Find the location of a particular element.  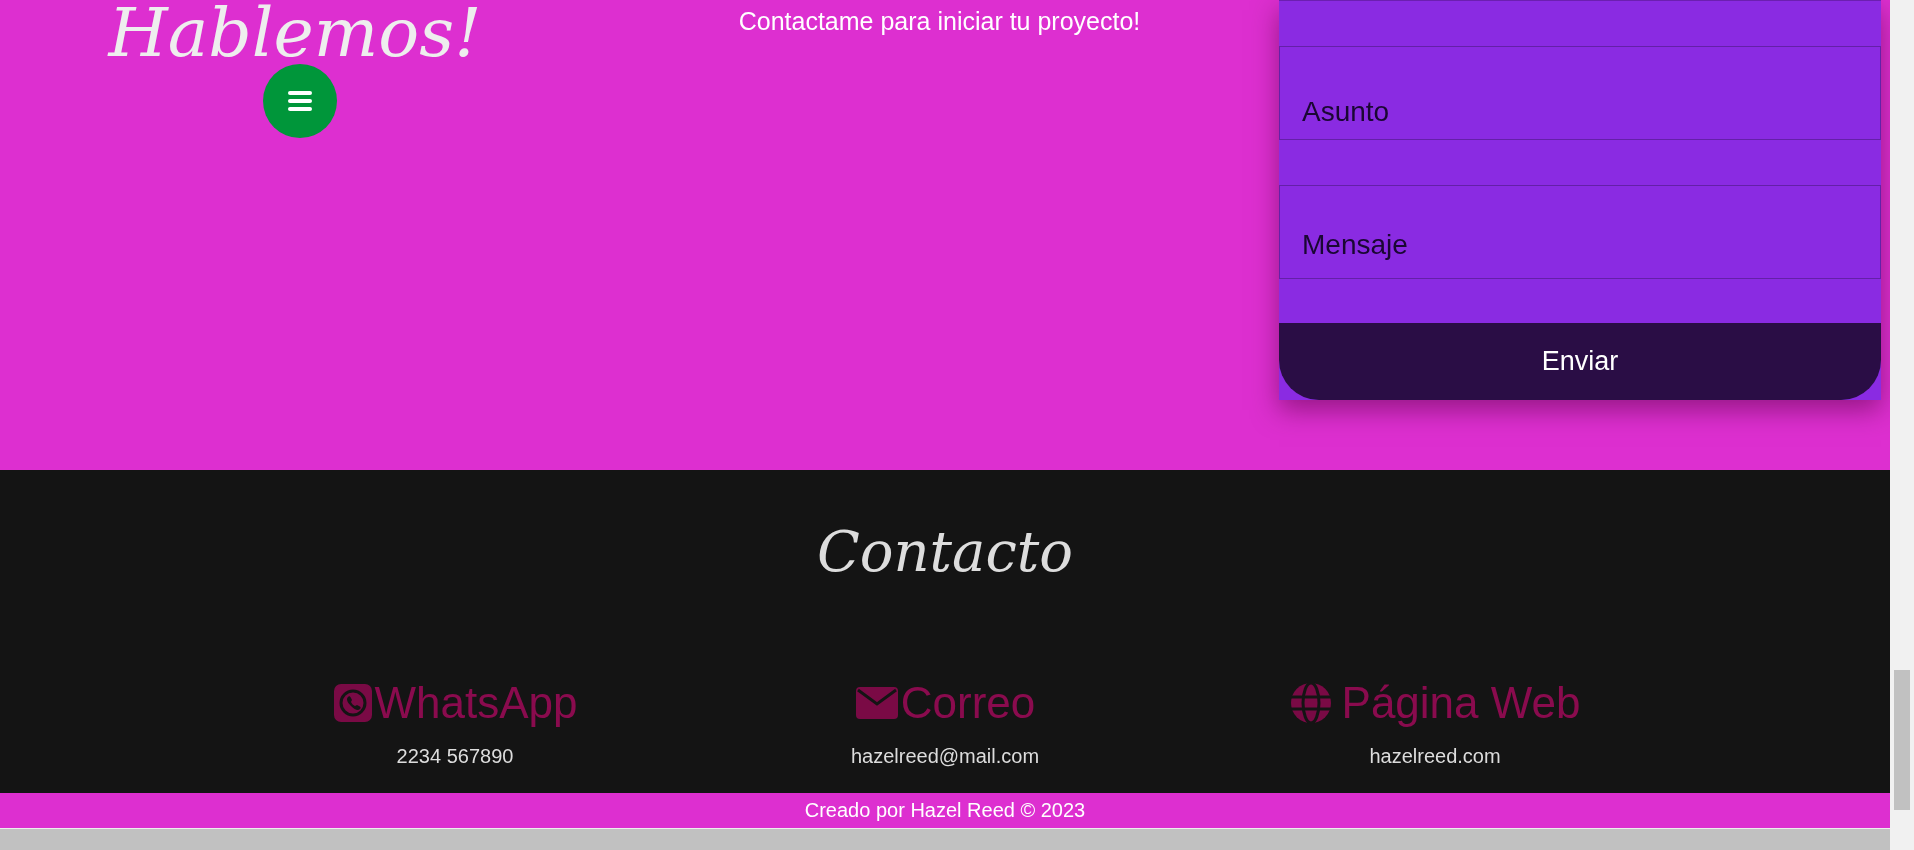

footer-text: Creado por Hazel Reed © 2023 is located at coordinates (945, 810).